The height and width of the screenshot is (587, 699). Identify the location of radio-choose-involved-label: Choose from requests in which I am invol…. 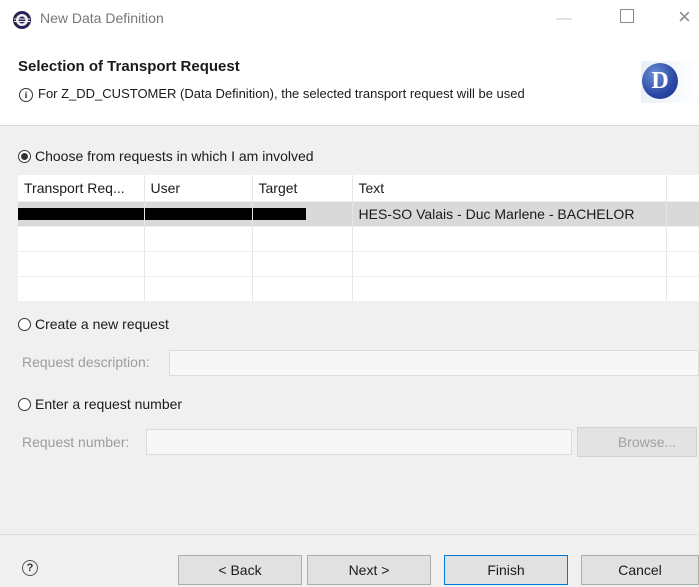
(174, 156).